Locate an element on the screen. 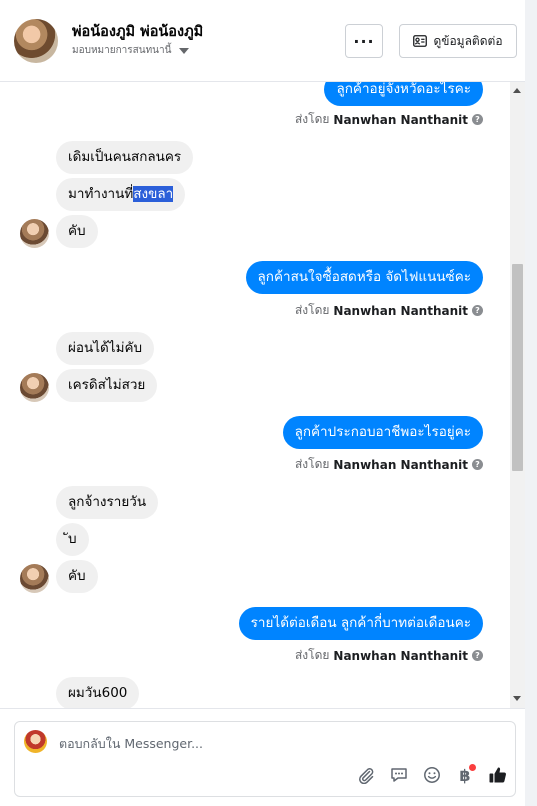  smiley-icon is located at coordinates (432, 775).